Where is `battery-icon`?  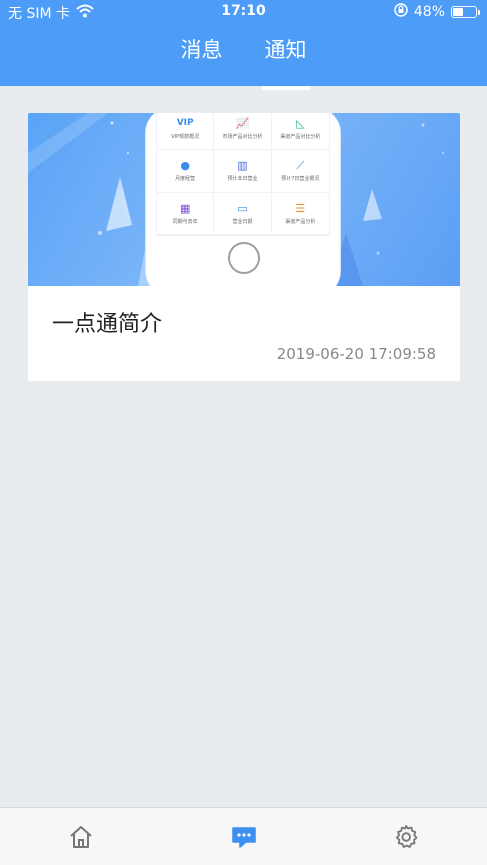
battery-icon is located at coordinates (465, 12).